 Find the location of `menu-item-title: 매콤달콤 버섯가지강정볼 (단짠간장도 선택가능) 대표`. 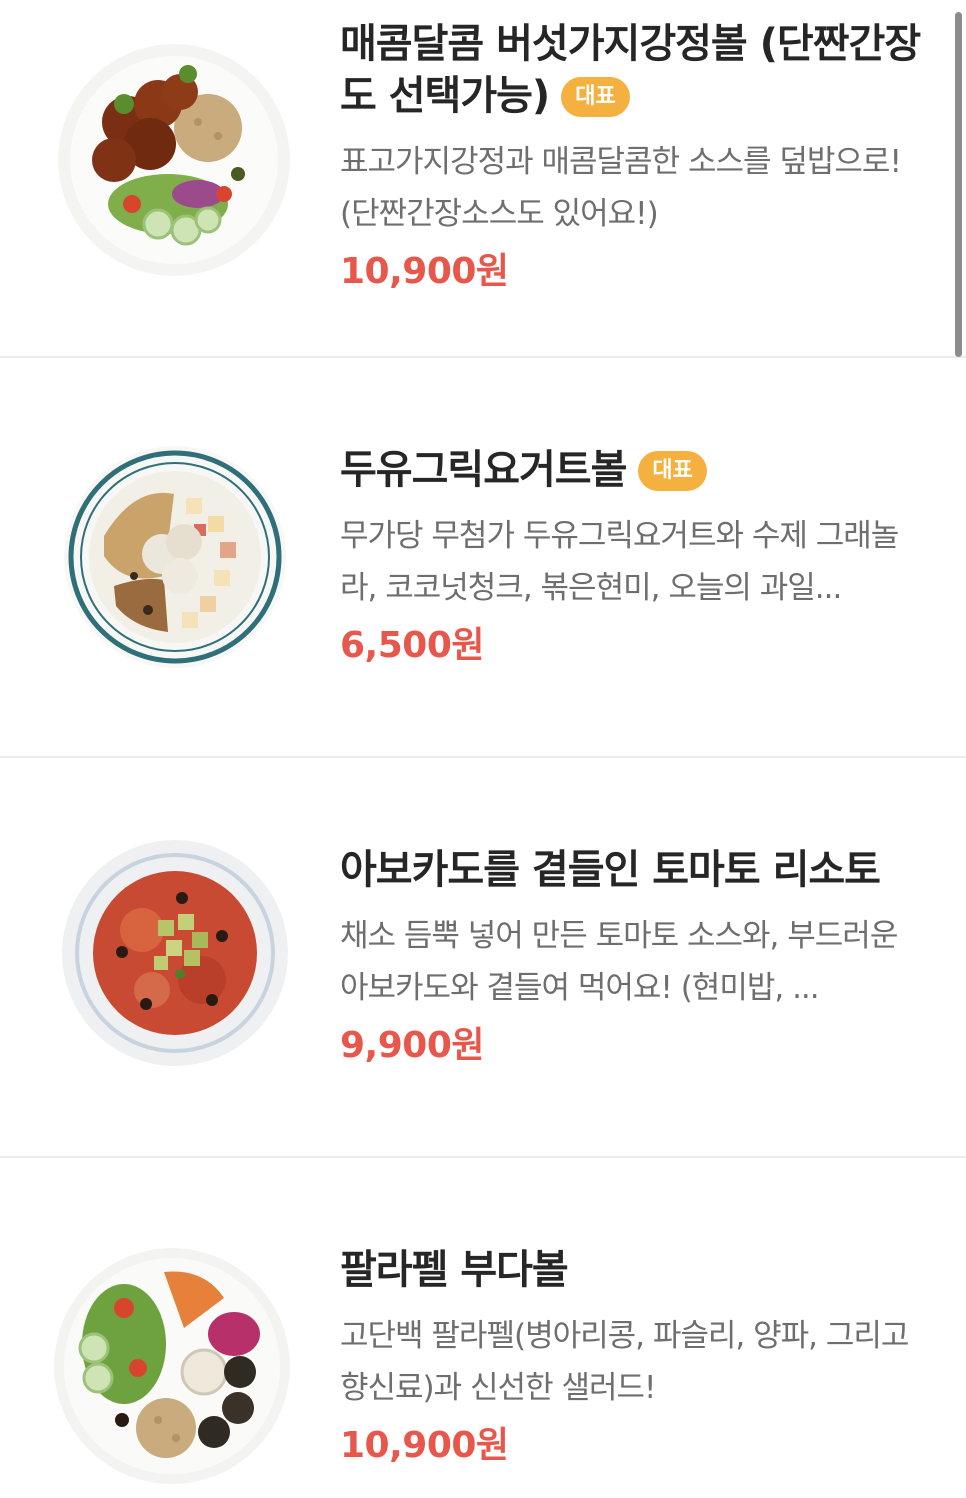

menu-item-title: 매콤달콤 버섯가지강정볼 (단짠간장도 선택가능) 대표 is located at coordinates (632, 70).